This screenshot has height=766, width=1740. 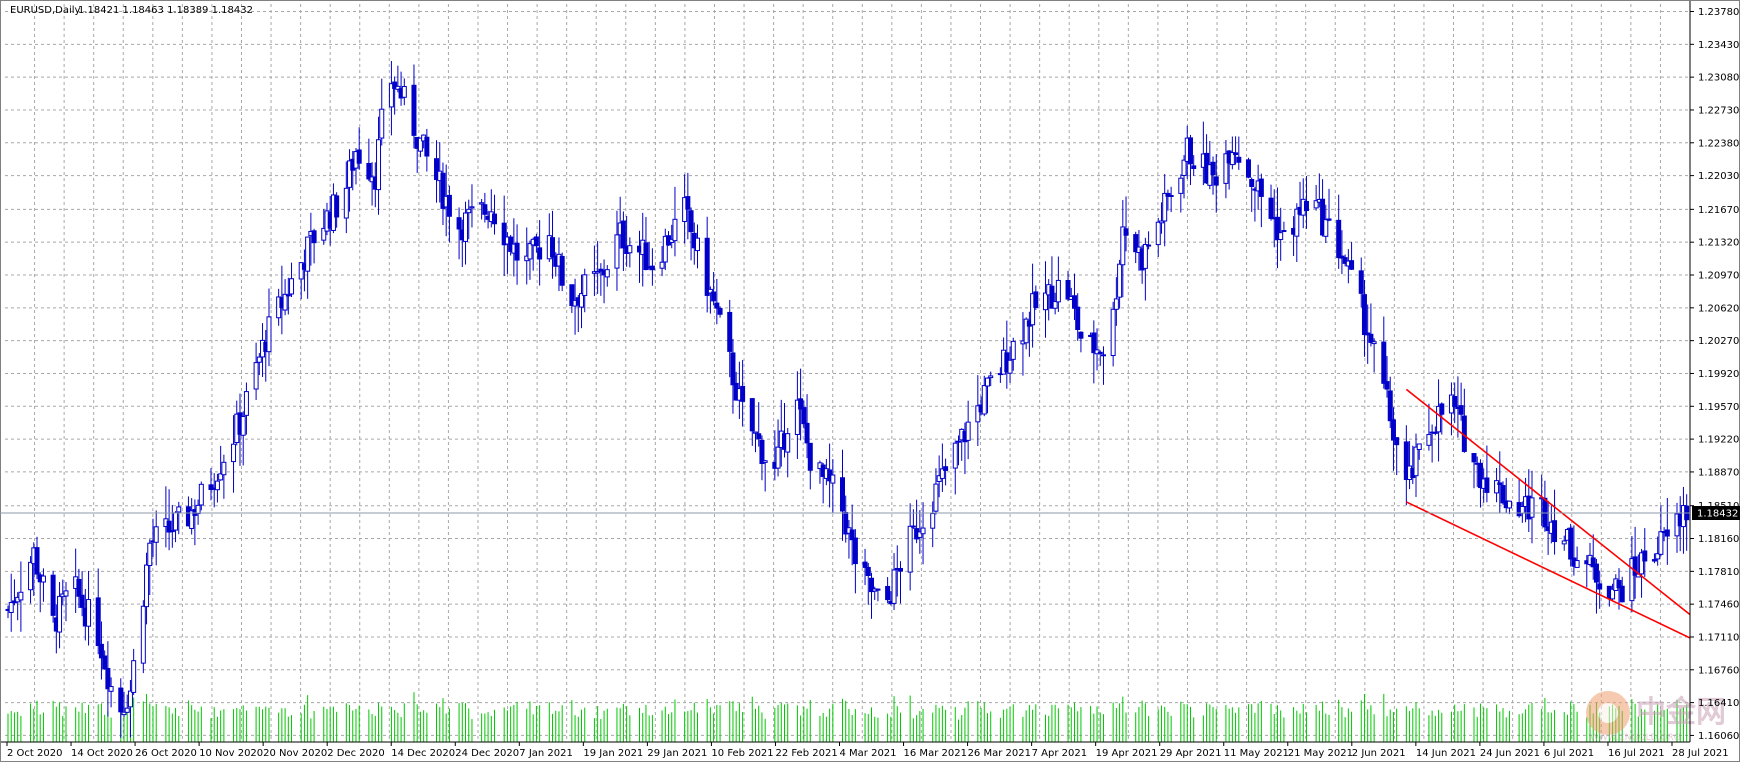 What do you see at coordinates (1718, 637) in the screenshot?
I see `price-tick-label: 1.17110` at bounding box center [1718, 637].